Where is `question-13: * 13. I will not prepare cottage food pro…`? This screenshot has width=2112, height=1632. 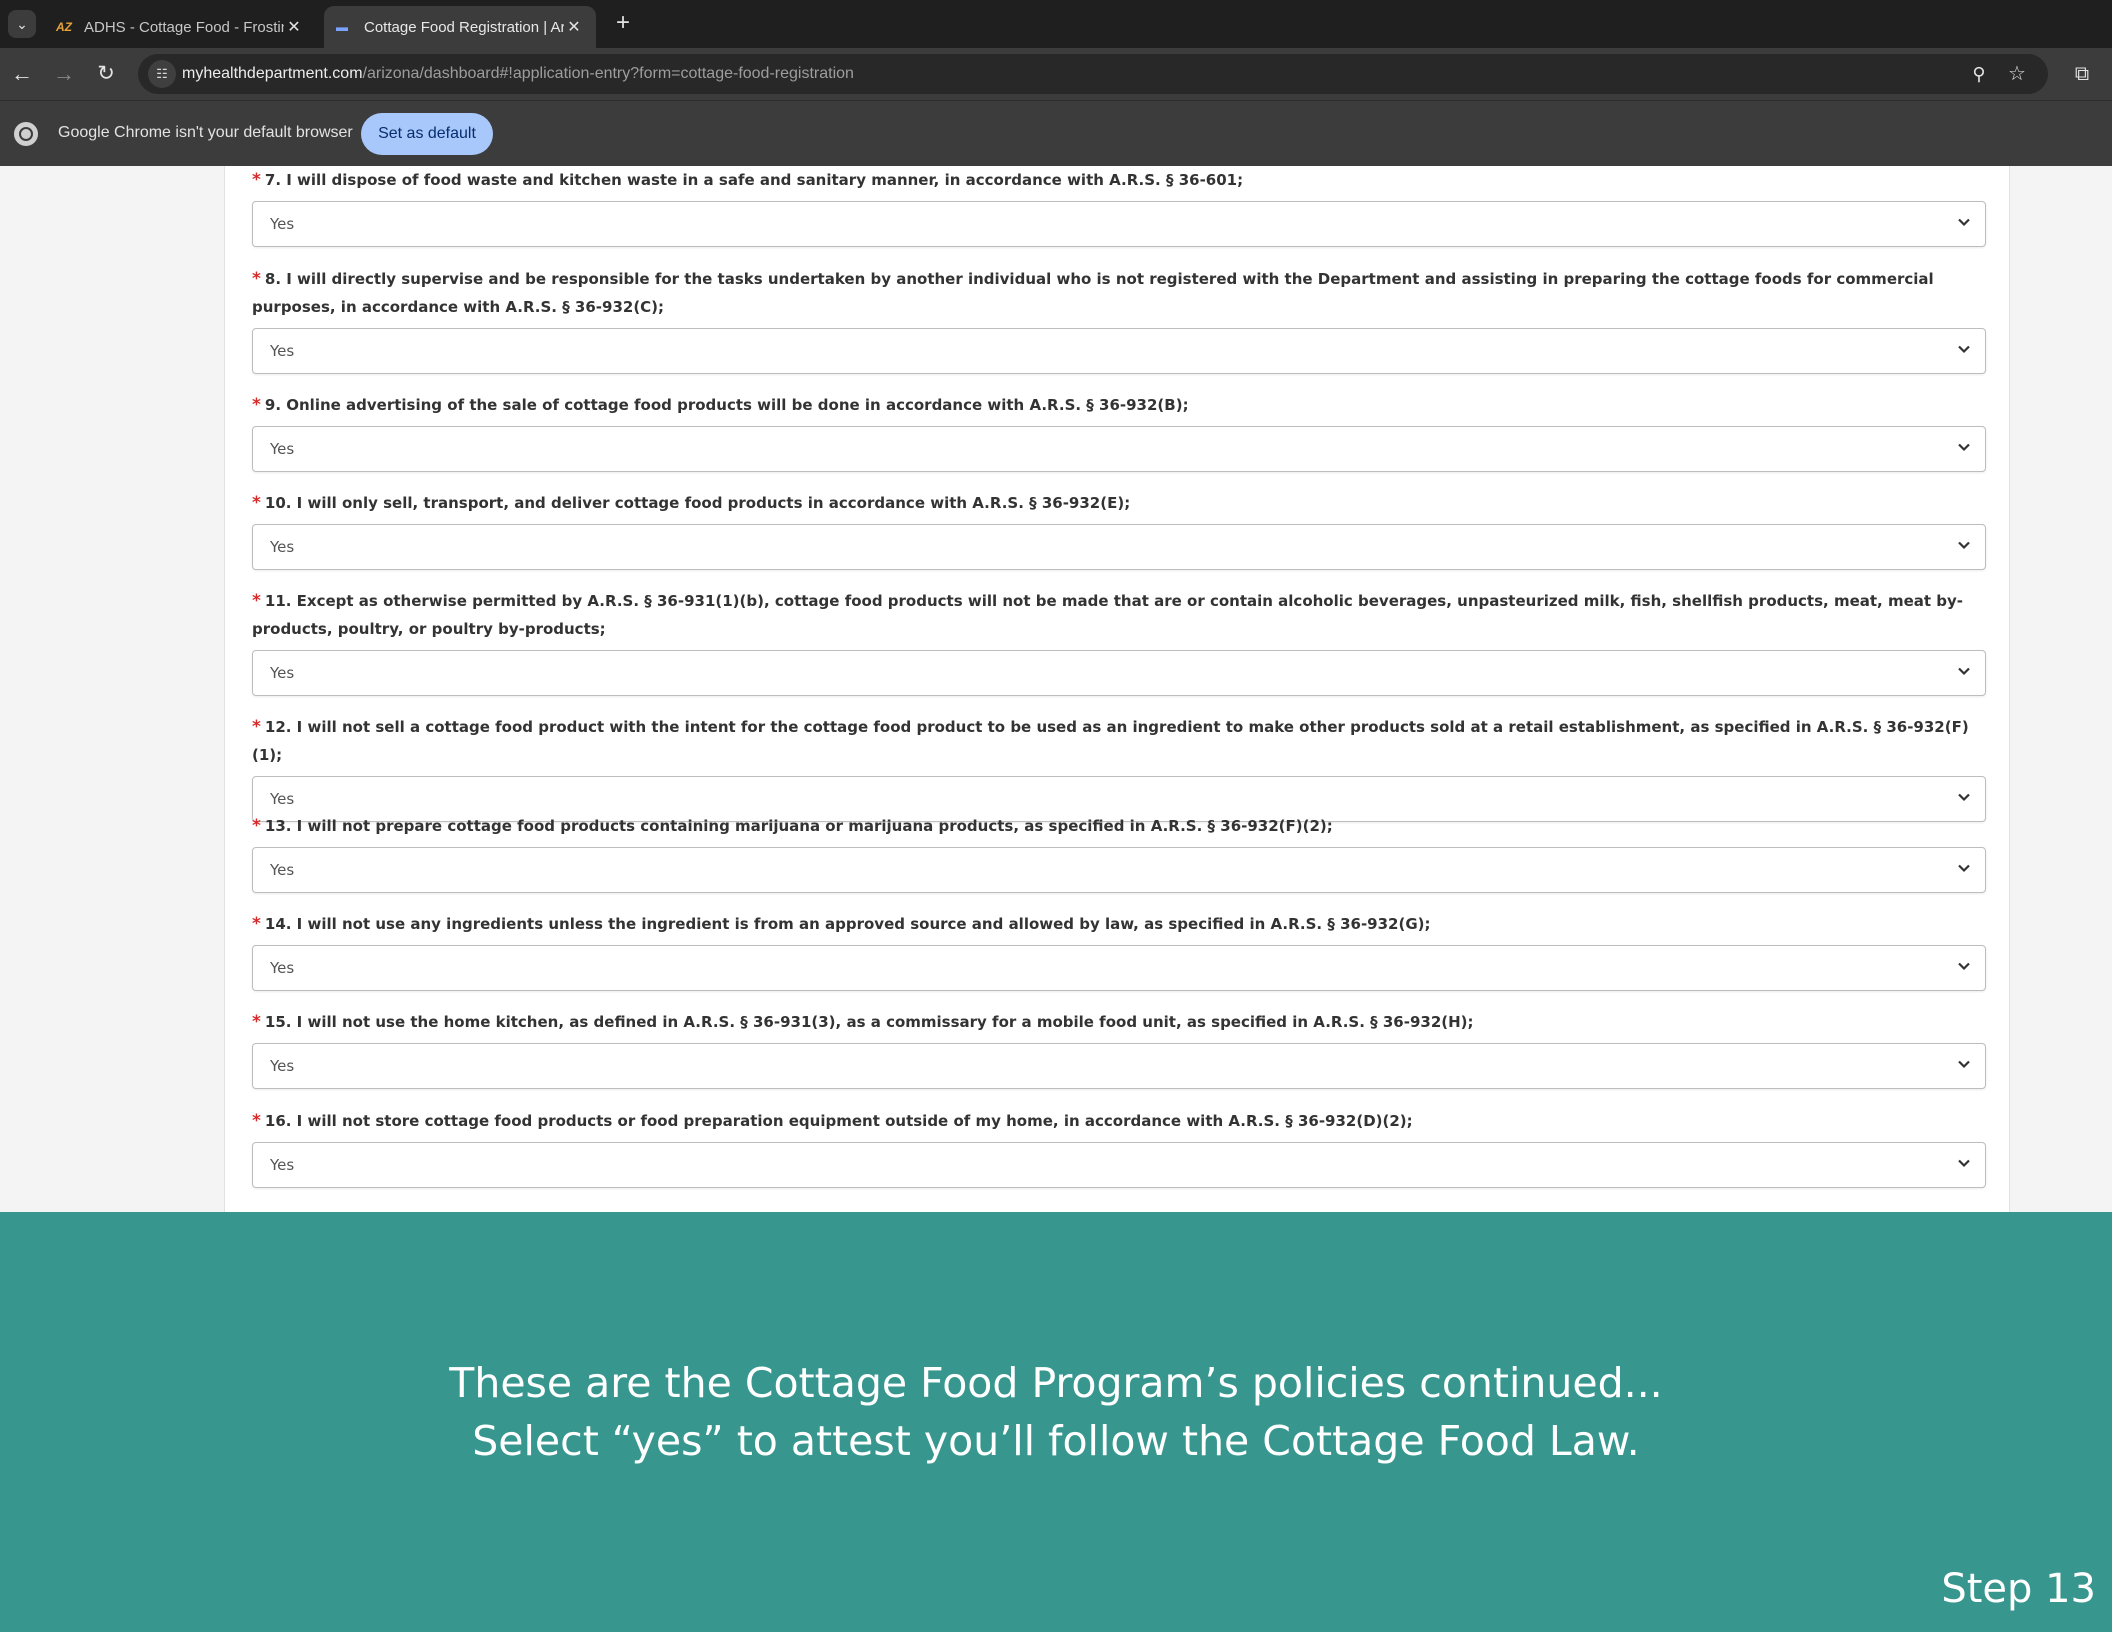 question-13: * 13. I will not prepare cottage food pro… is located at coordinates (1120, 852).